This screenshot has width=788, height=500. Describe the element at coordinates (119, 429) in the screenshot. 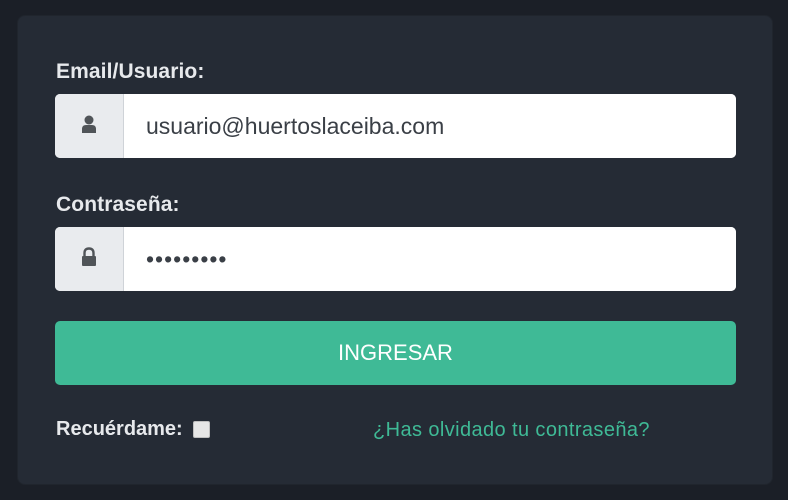

I see `remember-label: Recuérdame:` at that location.